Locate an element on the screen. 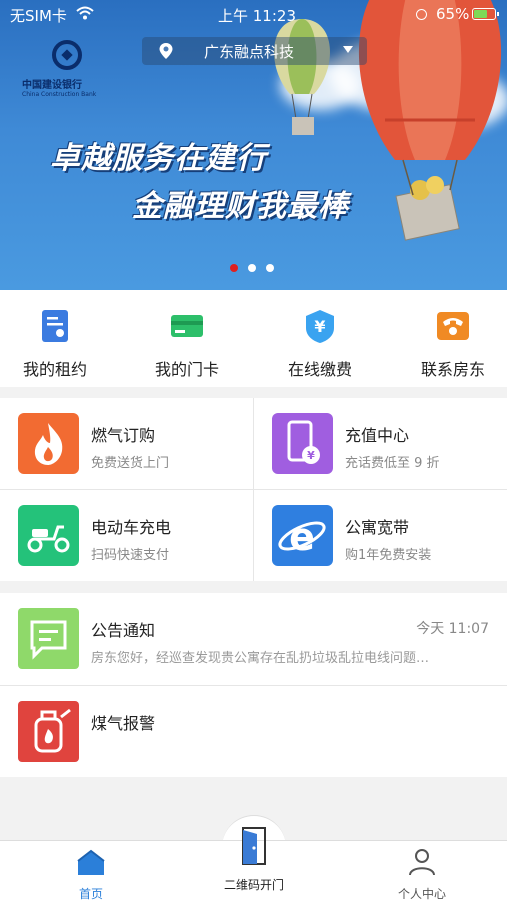 The width and height of the screenshot is (507, 900). hot-air-balloon-illustration is located at coordinates (430, 120).